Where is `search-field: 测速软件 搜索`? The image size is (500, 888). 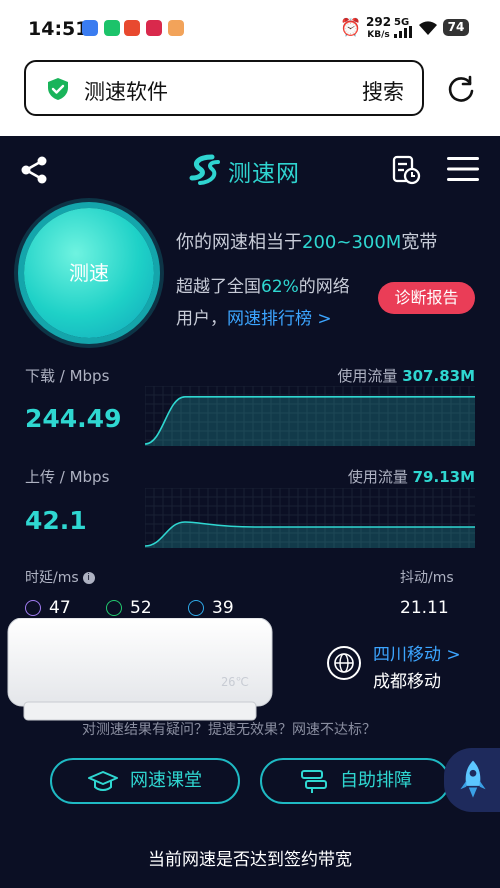
search-field: 测速软件 搜索 is located at coordinates (224, 88).